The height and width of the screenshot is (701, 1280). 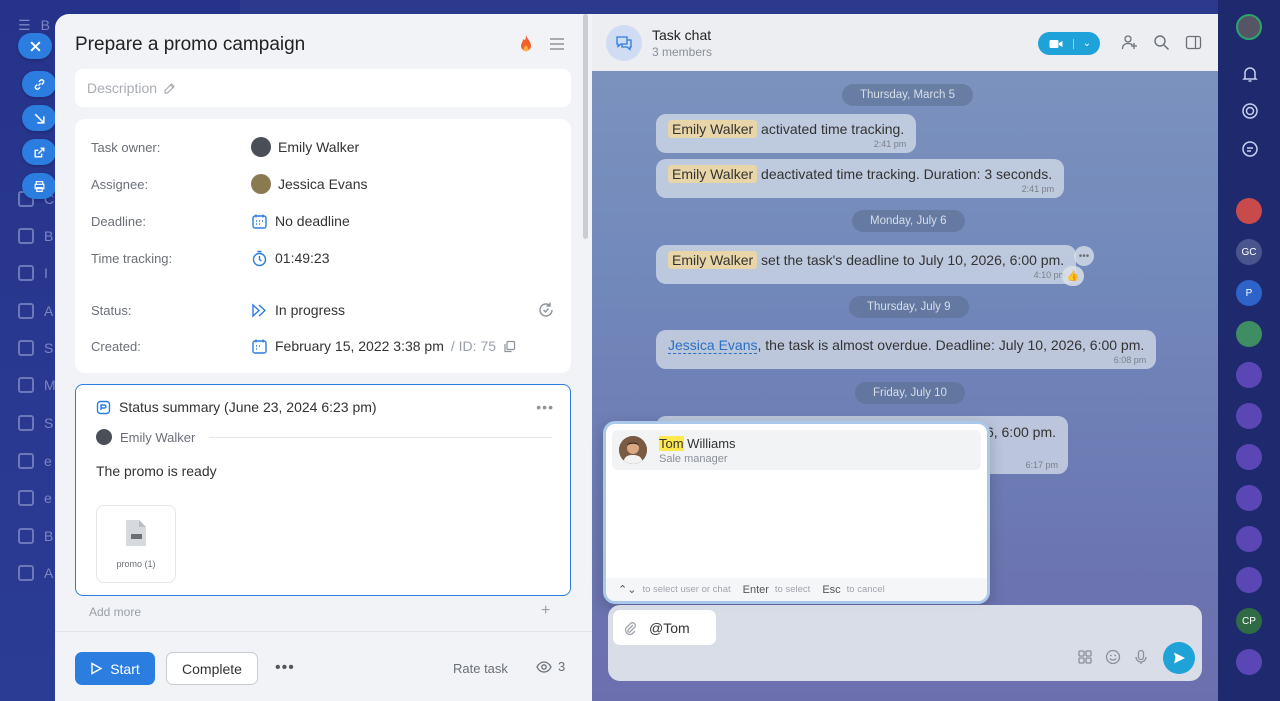 I want to click on add-user-icon, so click(x=1129, y=42).